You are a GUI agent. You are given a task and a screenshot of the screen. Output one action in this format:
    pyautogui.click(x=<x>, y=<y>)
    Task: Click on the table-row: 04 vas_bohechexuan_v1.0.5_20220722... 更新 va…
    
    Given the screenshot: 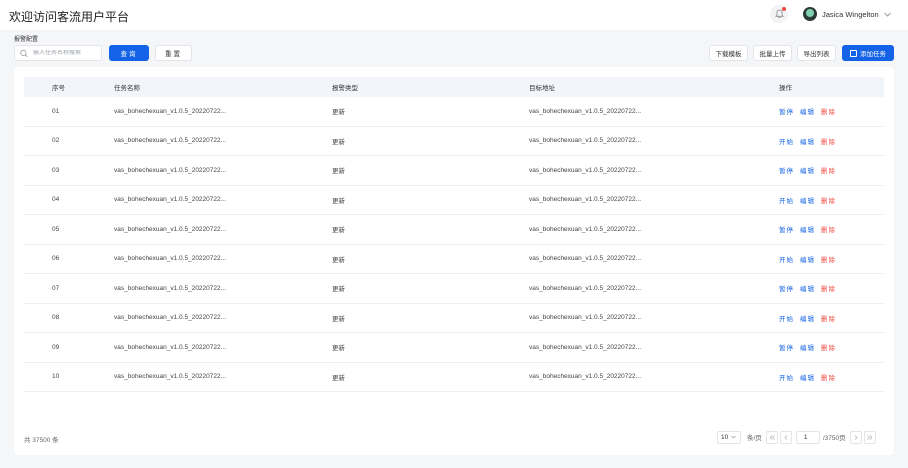 What is the action you would take?
    pyautogui.click(x=454, y=200)
    